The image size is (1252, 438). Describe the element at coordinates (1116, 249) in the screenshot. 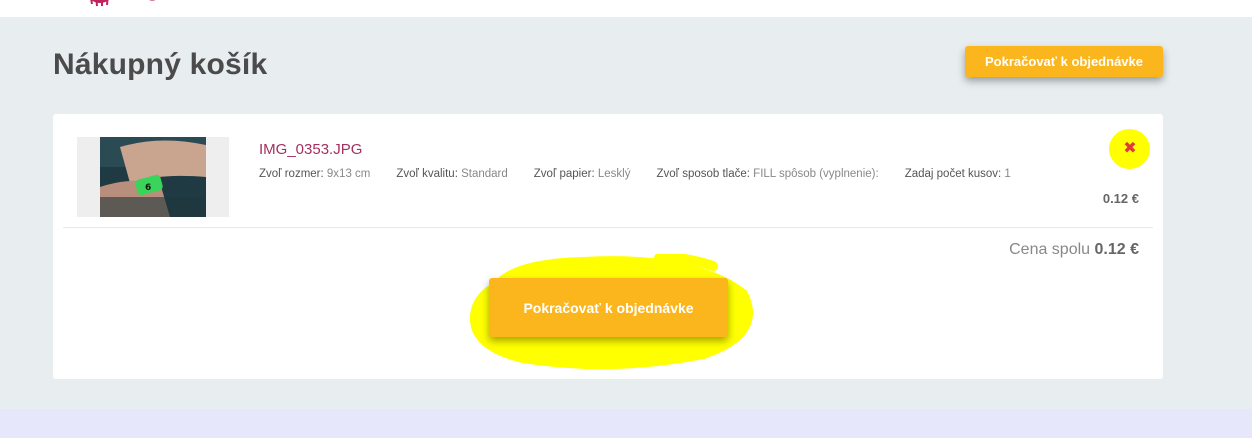

I see `total-value: 0.12 €` at that location.